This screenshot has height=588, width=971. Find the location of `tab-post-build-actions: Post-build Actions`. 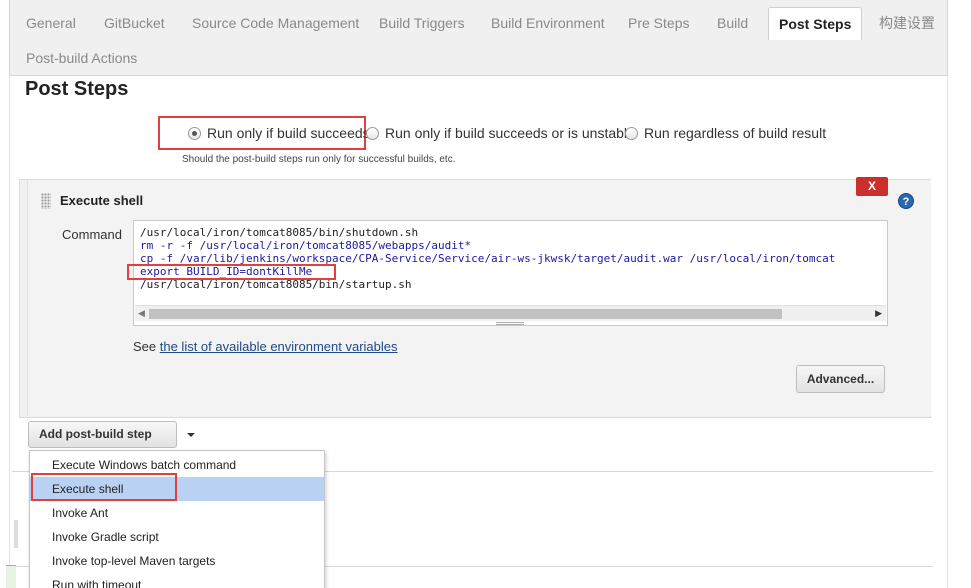

tab-post-build-actions: Post-build Actions is located at coordinates (81, 58).